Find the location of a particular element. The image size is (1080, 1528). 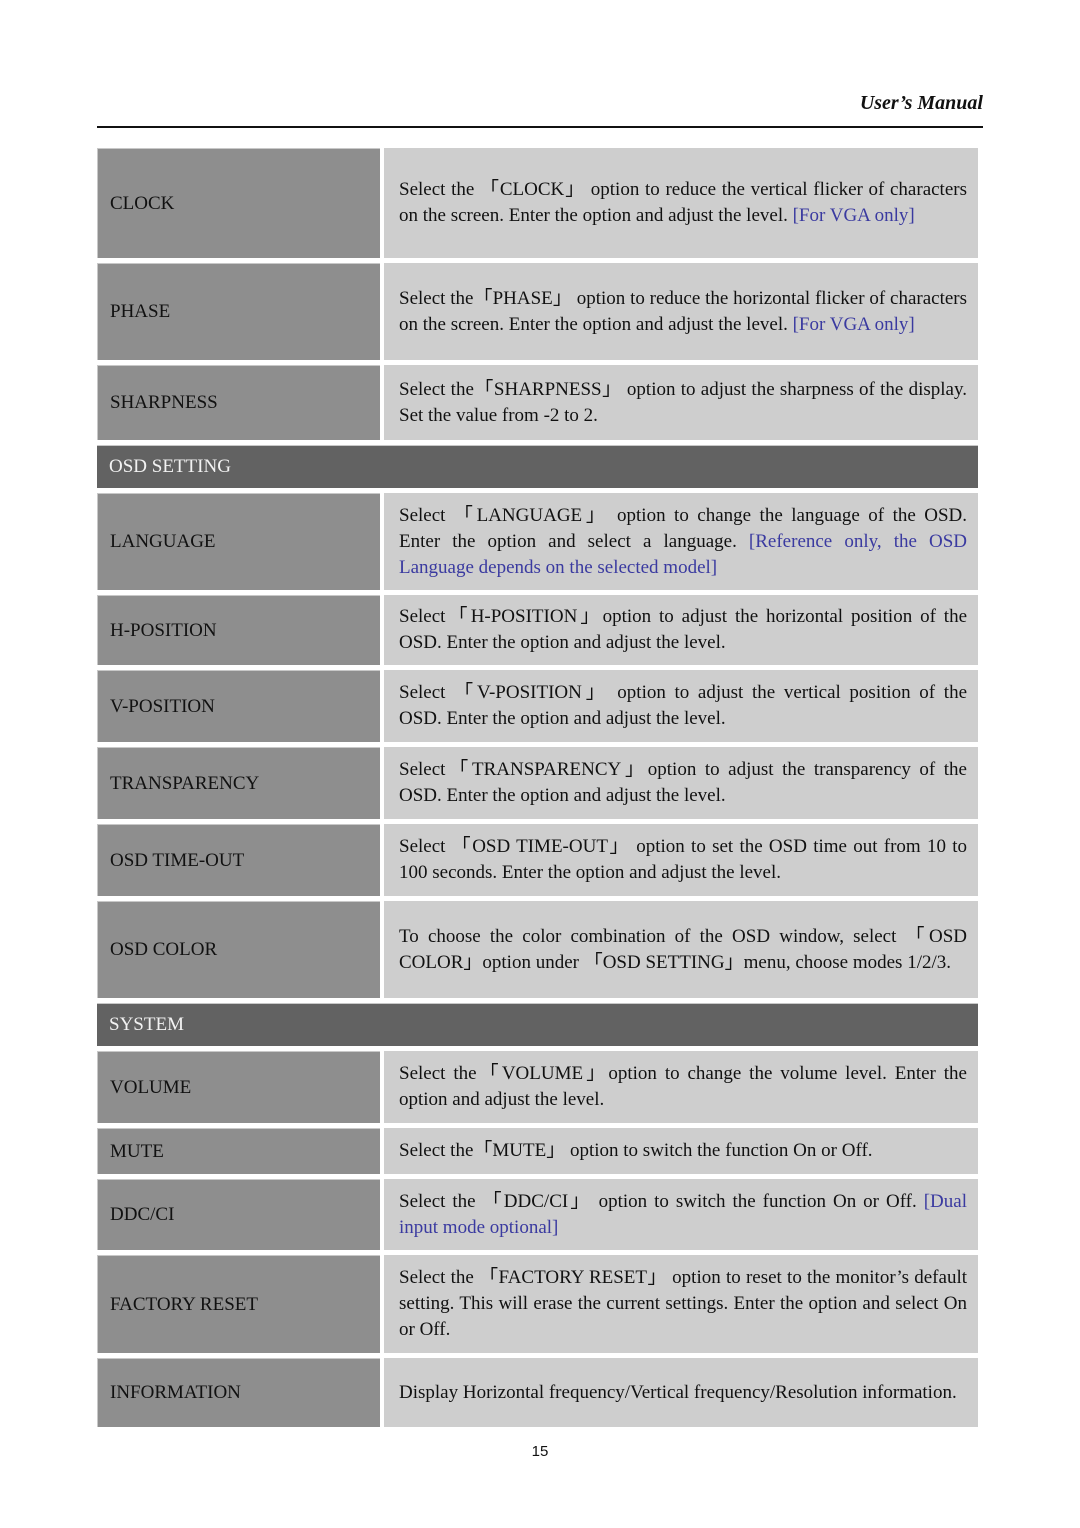

option-name: VOLUME is located at coordinates (238, 1087).